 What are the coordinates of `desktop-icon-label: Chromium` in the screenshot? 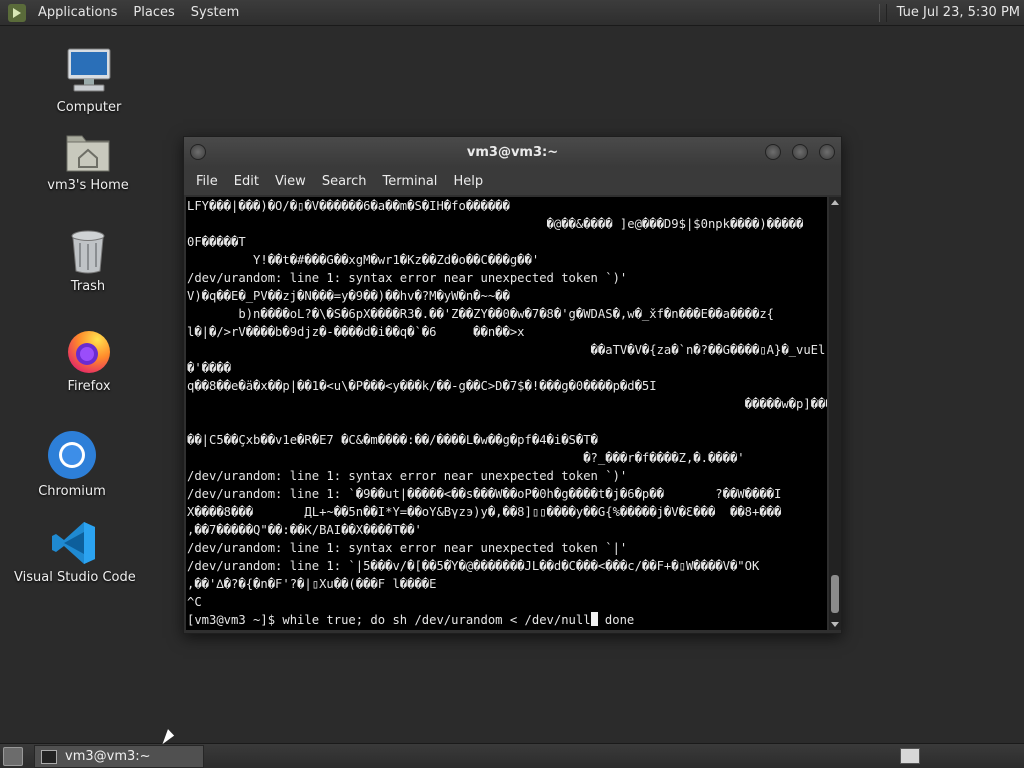 It's located at (72, 491).